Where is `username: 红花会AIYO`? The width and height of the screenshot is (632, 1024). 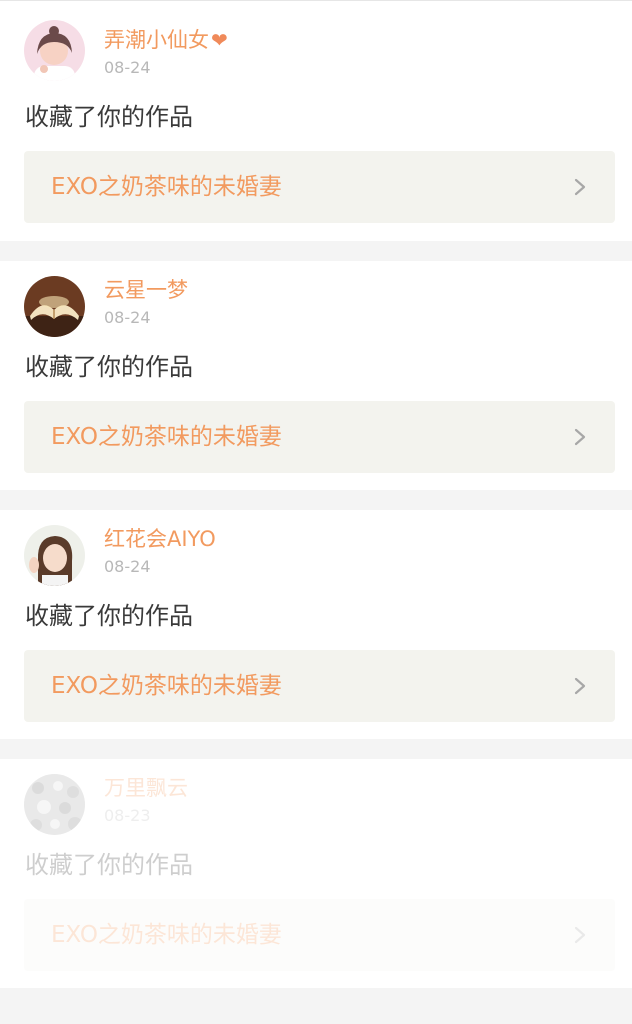
username: 红花会AIYO is located at coordinates (160, 539).